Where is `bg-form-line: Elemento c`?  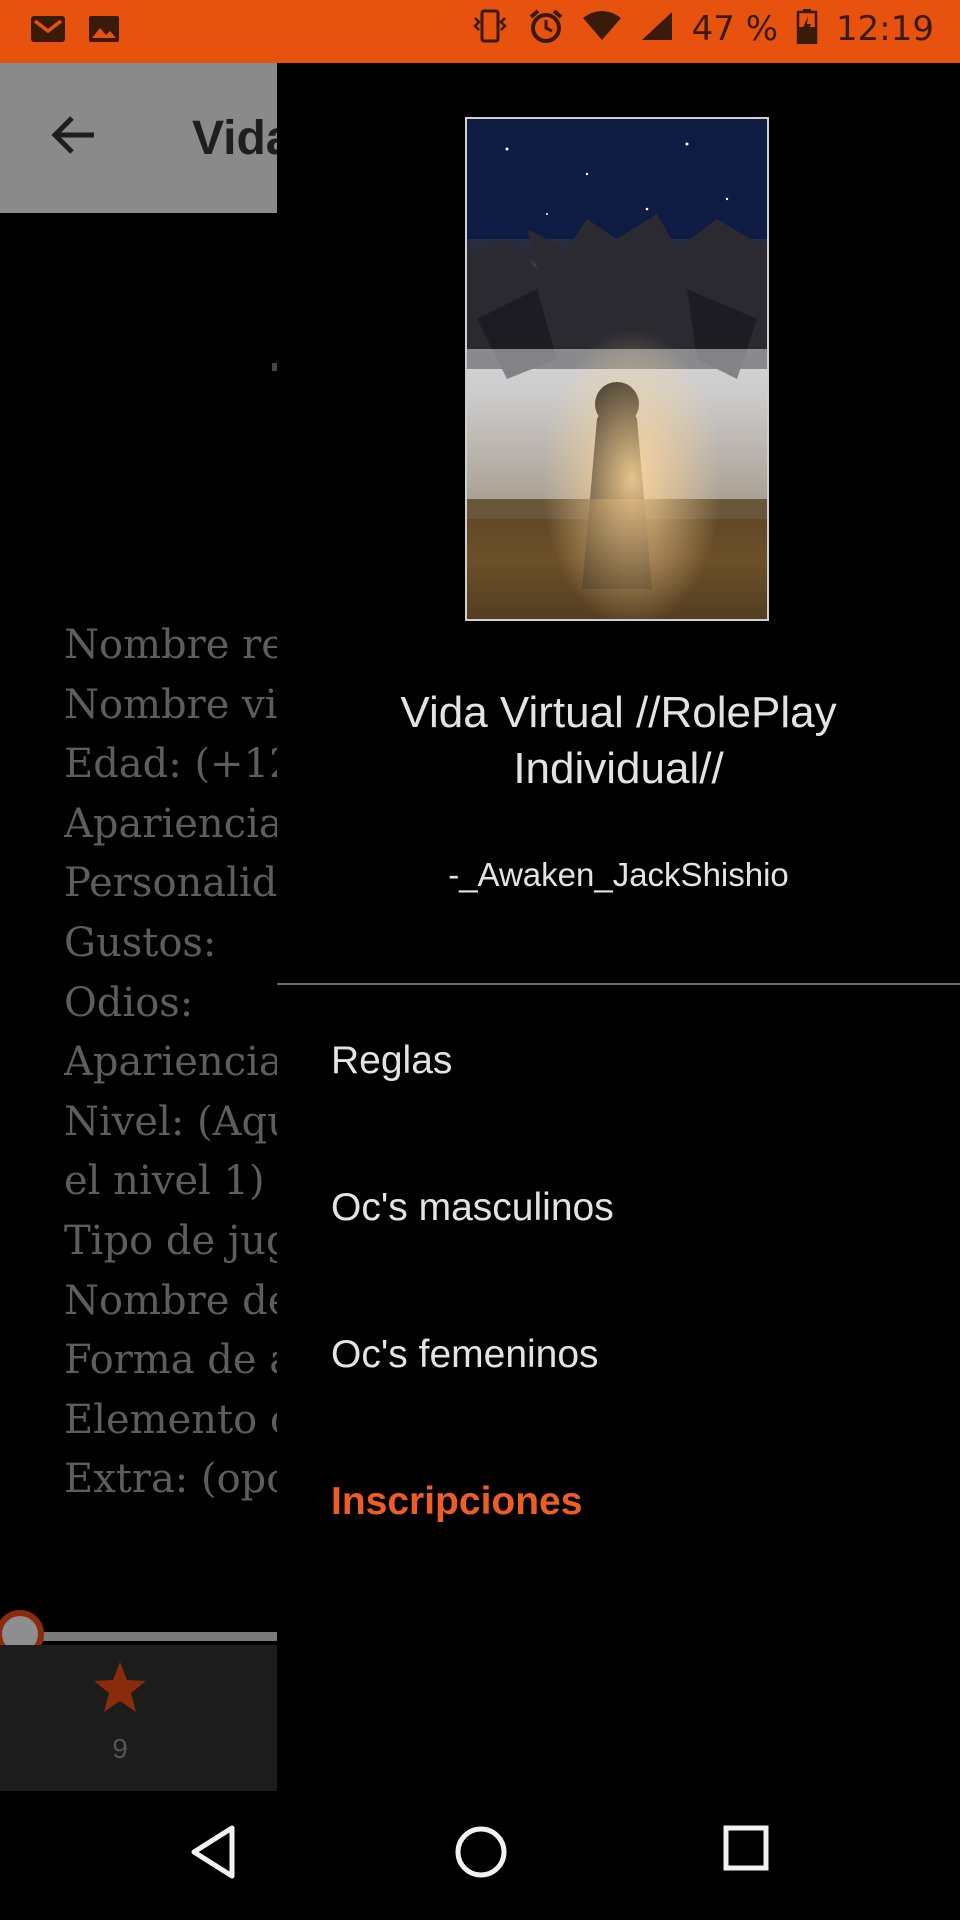
bg-form-line: Elemento c is located at coordinates (170, 1419).